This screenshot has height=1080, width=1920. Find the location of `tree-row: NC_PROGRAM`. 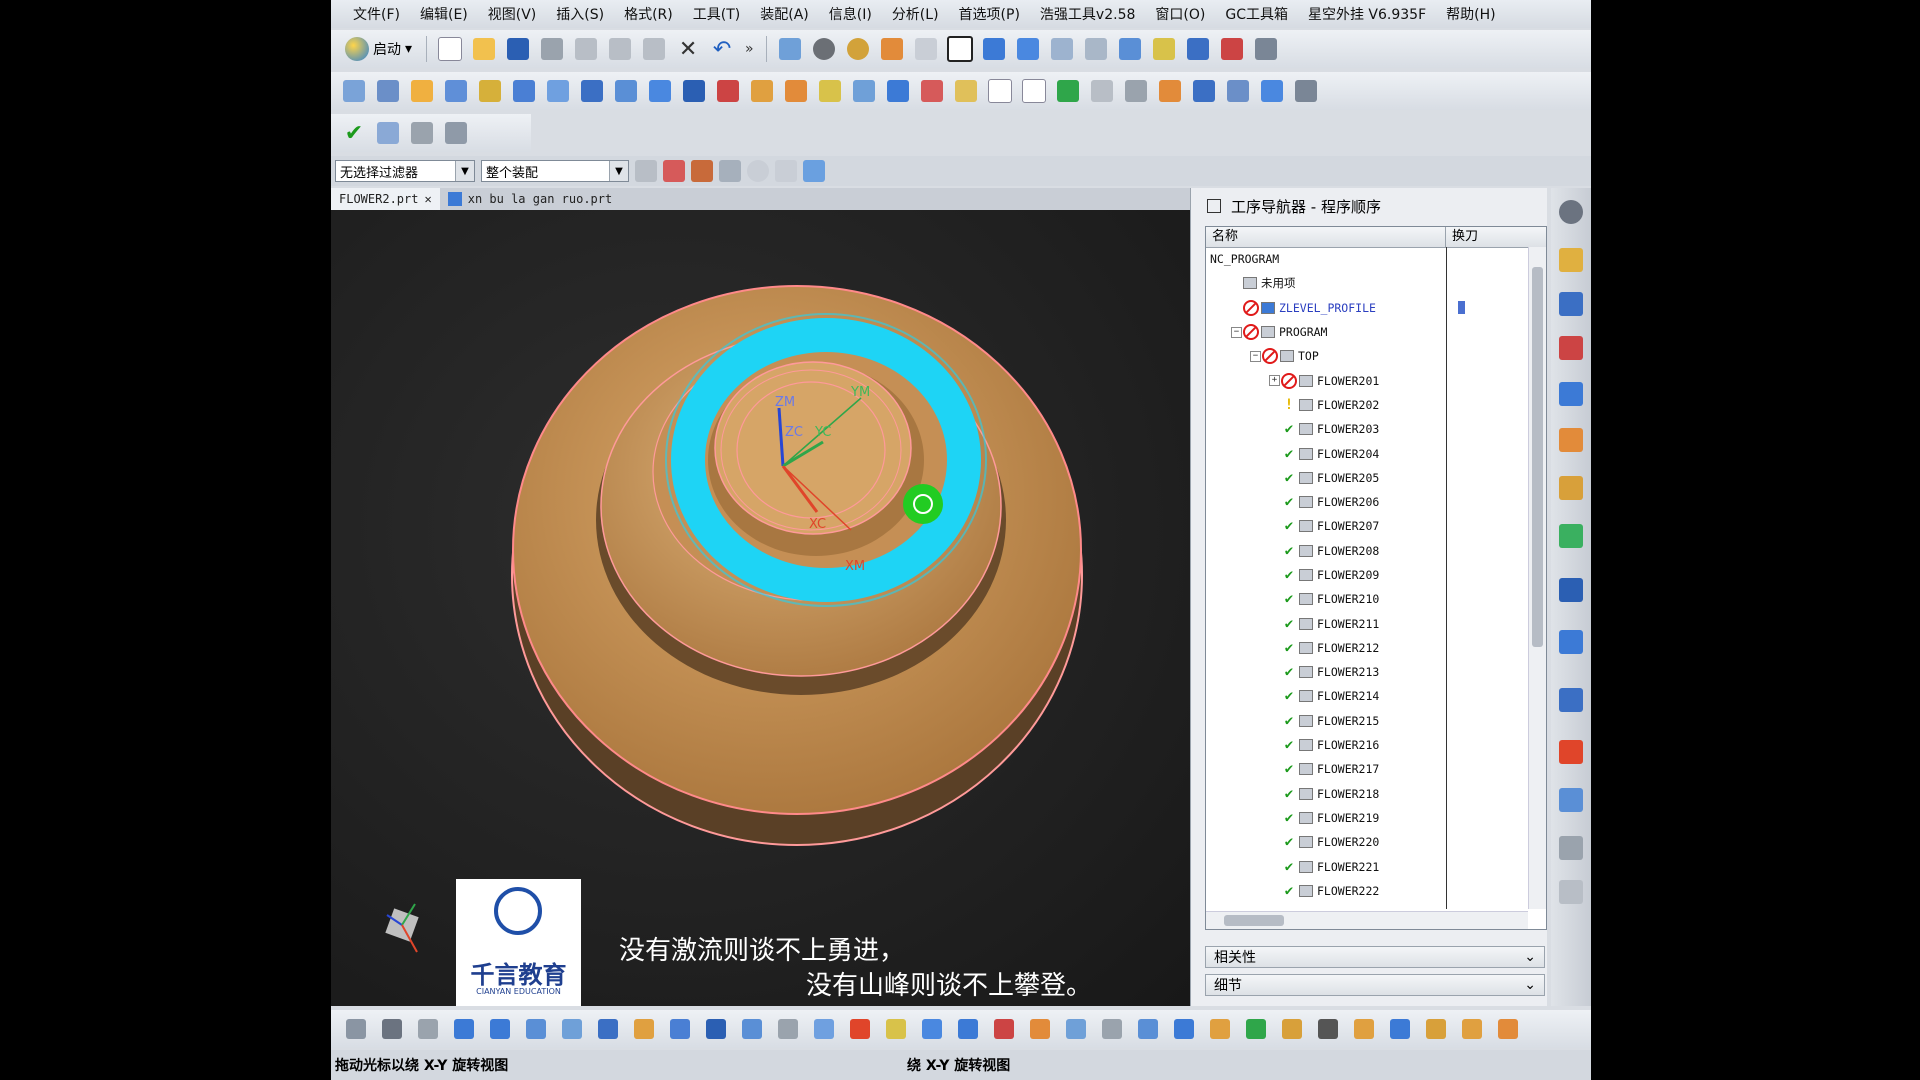

tree-row: NC_PROGRAM is located at coordinates (1367, 259).